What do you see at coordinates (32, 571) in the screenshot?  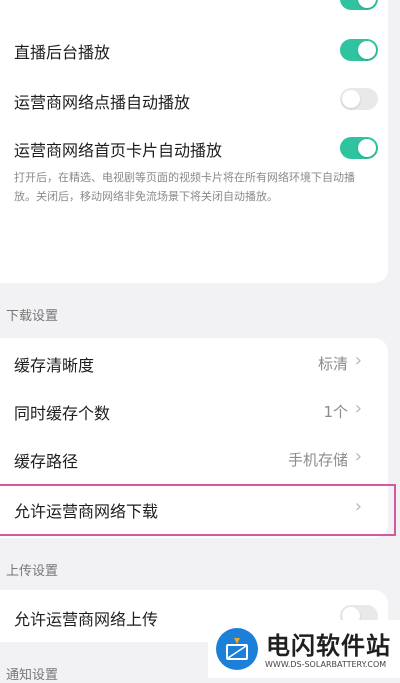 I see `upload-section-title: 上传设置` at bounding box center [32, 571].